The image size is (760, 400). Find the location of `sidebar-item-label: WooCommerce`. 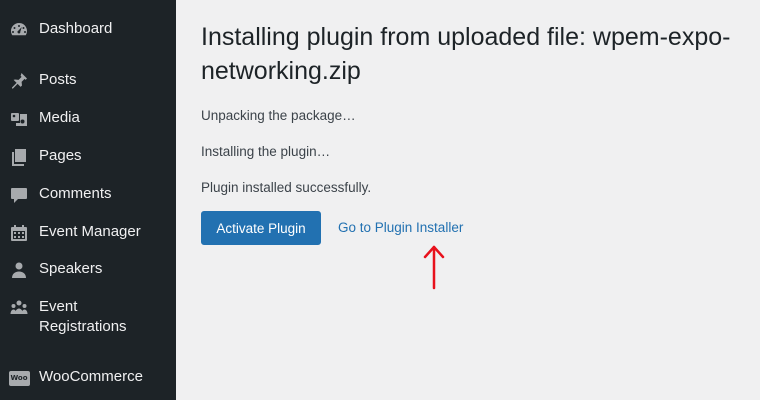

sidebar-item-label: WooCommerce is located at coordinates (91, 376).